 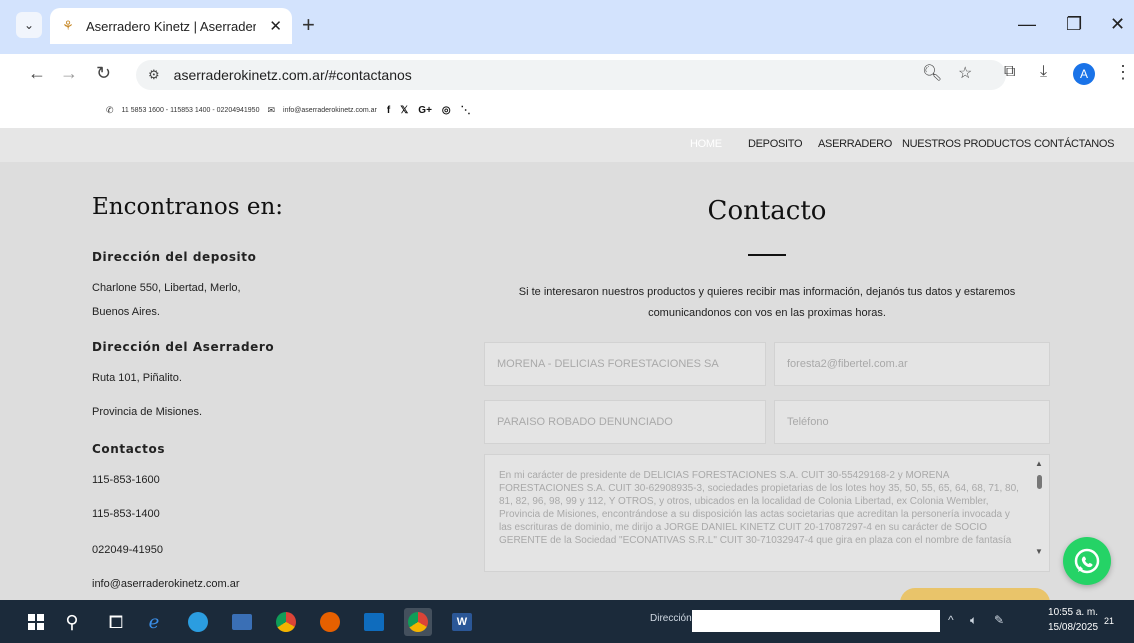 I want to click on subject-field: PARAISO ROBADO DENUNCIADO, so click(x=625, y=422).